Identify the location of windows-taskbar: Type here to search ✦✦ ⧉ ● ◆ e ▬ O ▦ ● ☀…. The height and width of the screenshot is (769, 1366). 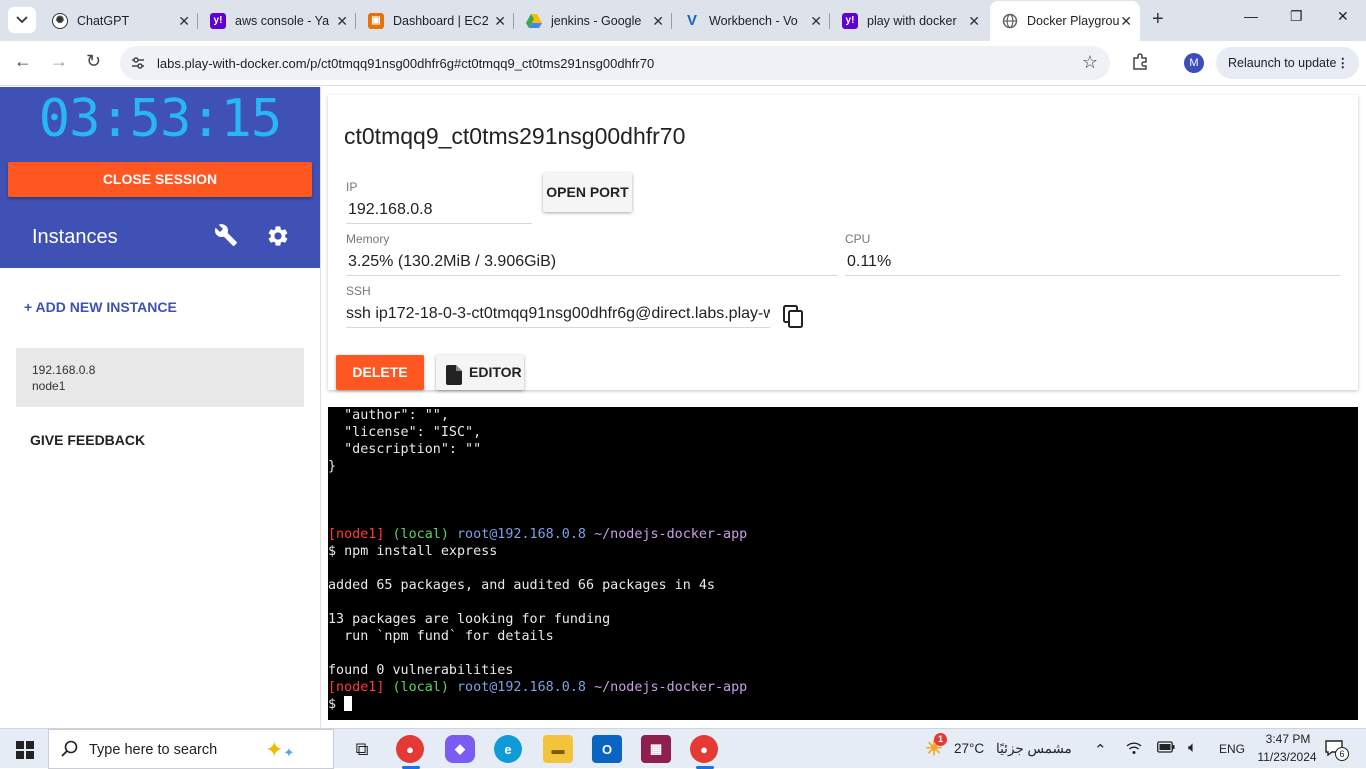
(683, 748).